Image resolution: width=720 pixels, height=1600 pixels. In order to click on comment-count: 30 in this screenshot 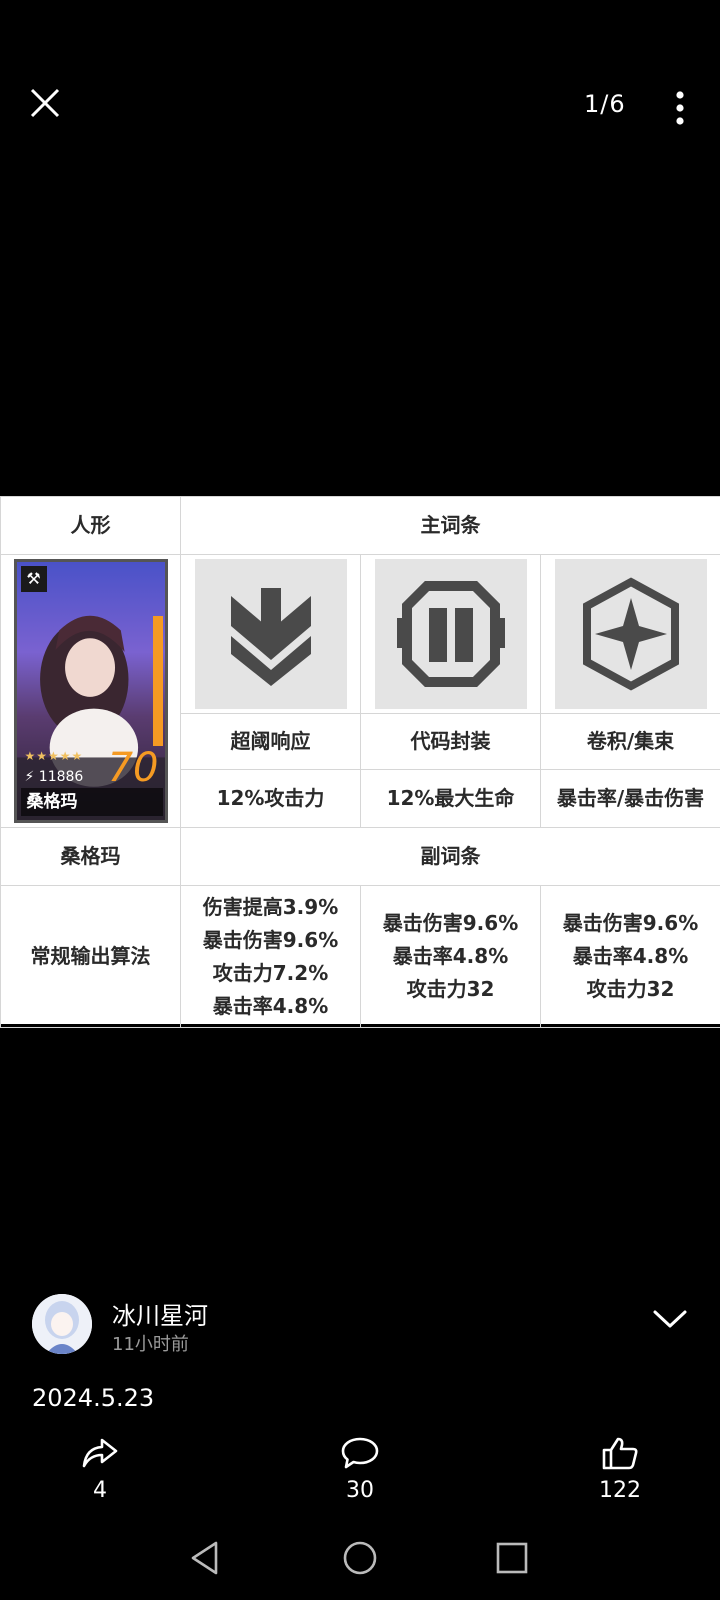, I will do `click(360, 1490)`.